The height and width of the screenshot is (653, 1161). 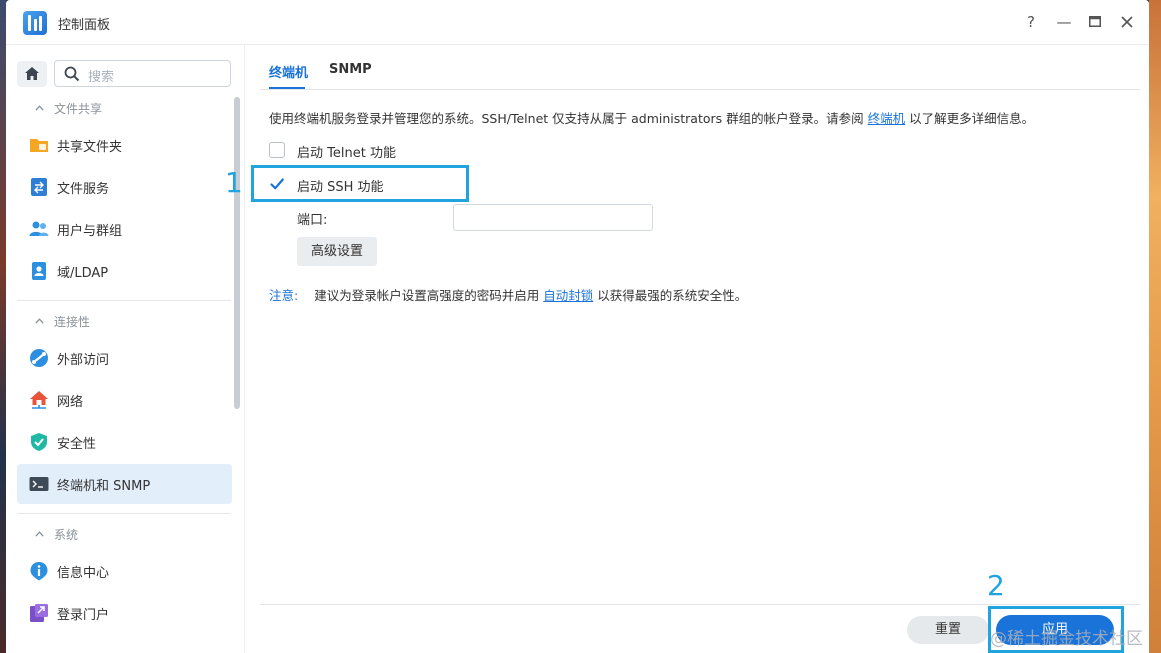 What do you see at coordinates (312, 220) in the screenshot?
I see `port-label: 端口:` at bounding box center [312, 220].